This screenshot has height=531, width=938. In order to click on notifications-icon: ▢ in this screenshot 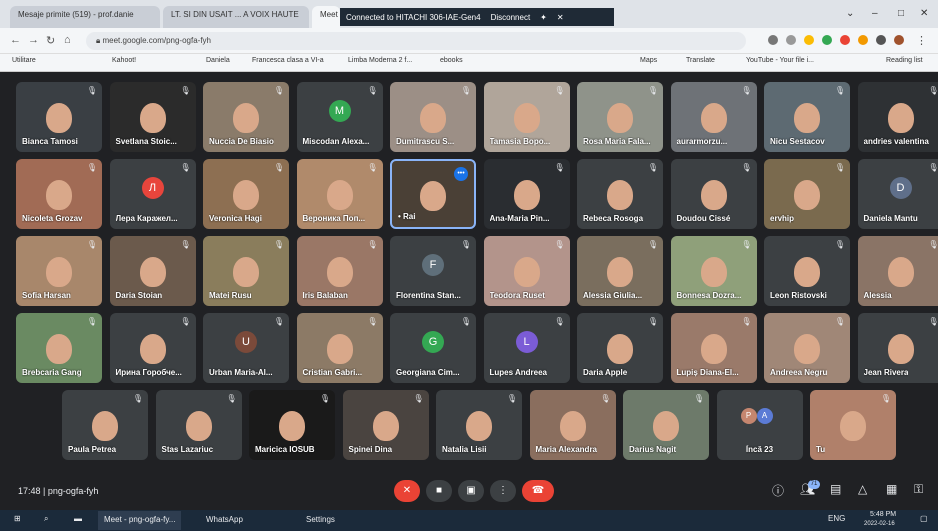, I will do `click(924, 518)`.